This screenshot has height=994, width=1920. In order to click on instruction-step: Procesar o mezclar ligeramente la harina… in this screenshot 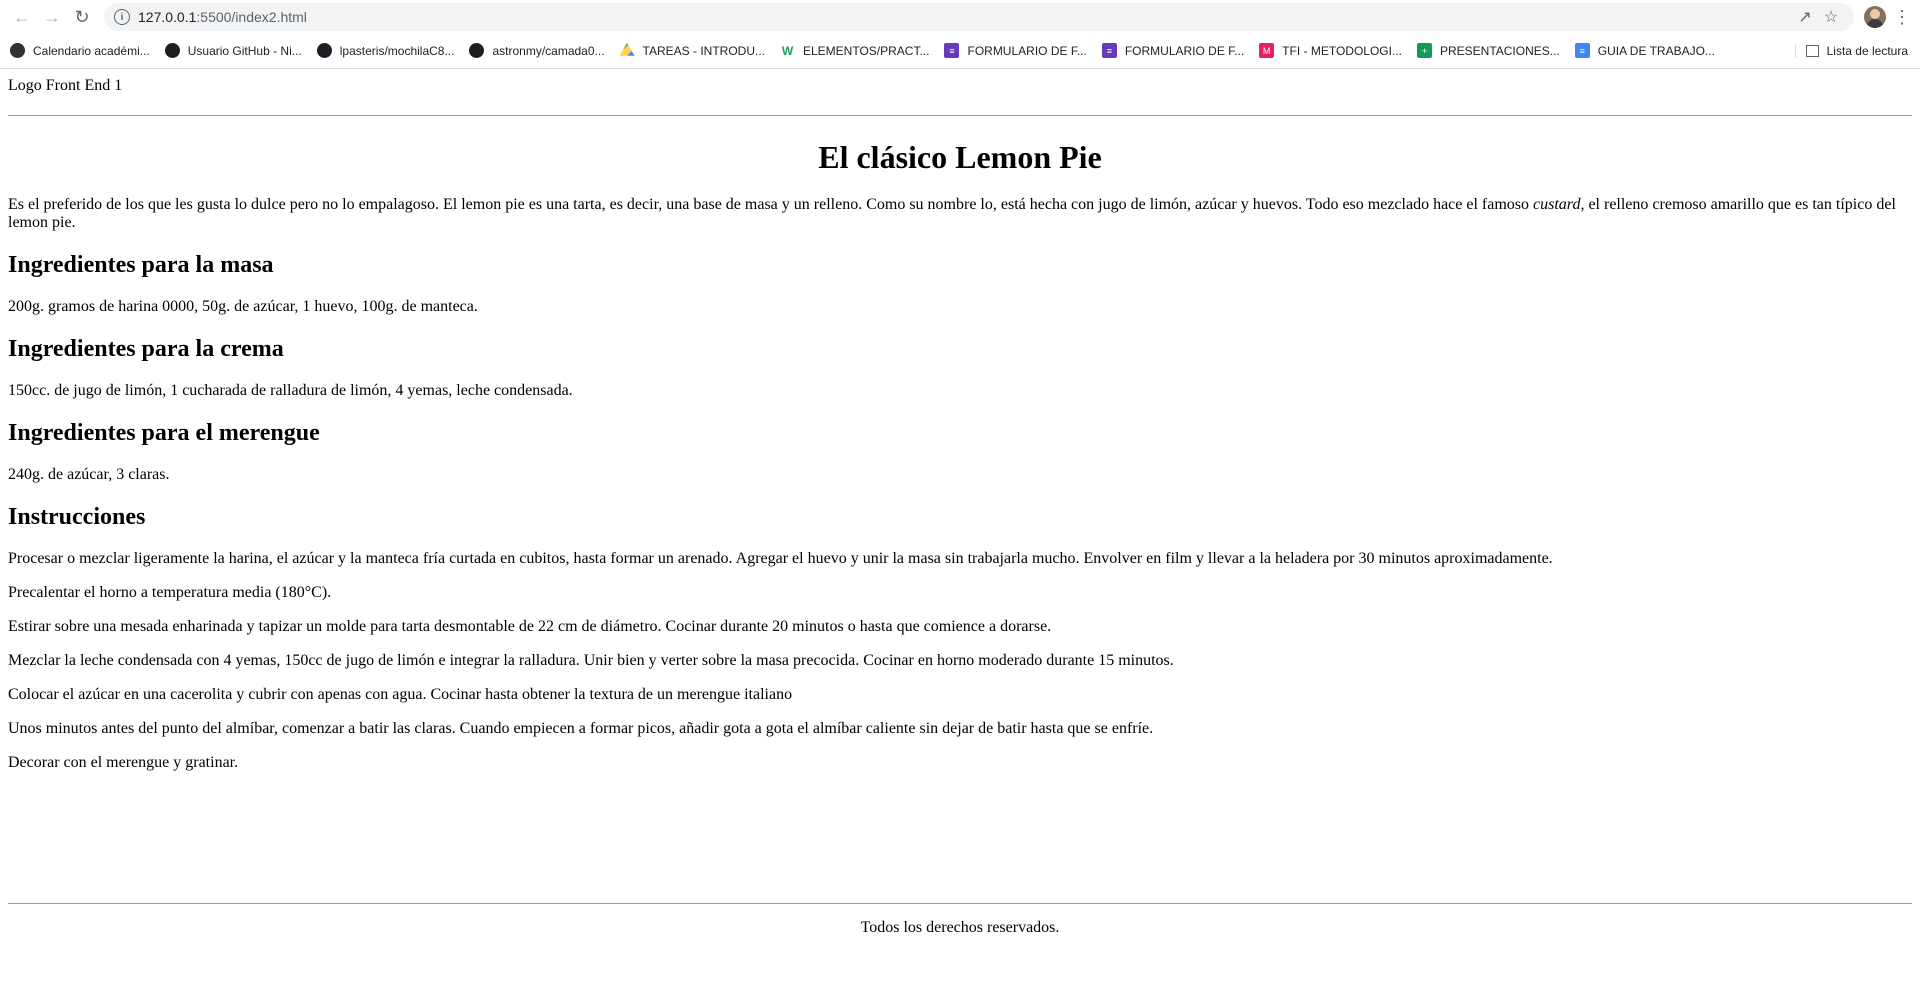, I will do `click(780, 558)`.